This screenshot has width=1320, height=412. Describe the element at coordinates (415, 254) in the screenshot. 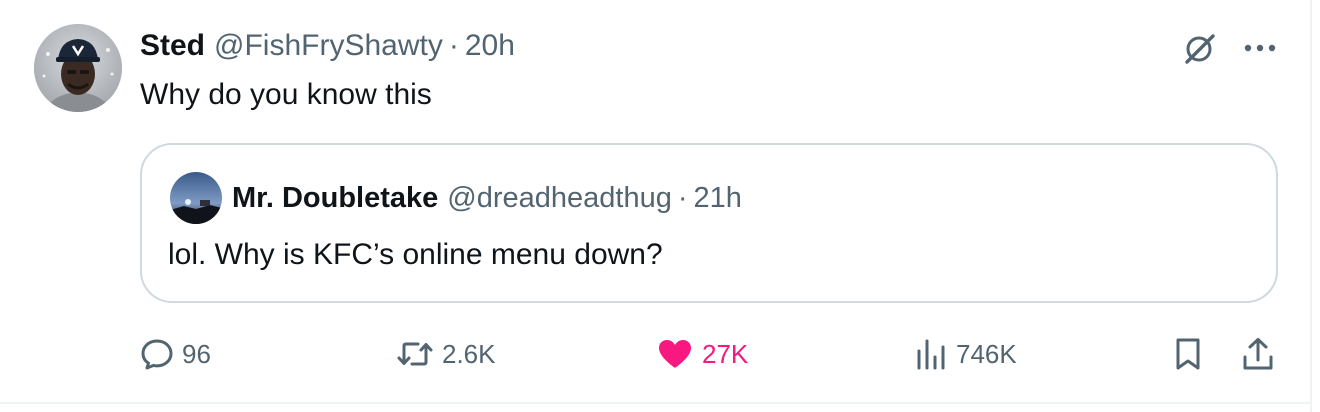

I see `quoted-tweet-text: lol. Why is KFC’s online menu down?` at that location.